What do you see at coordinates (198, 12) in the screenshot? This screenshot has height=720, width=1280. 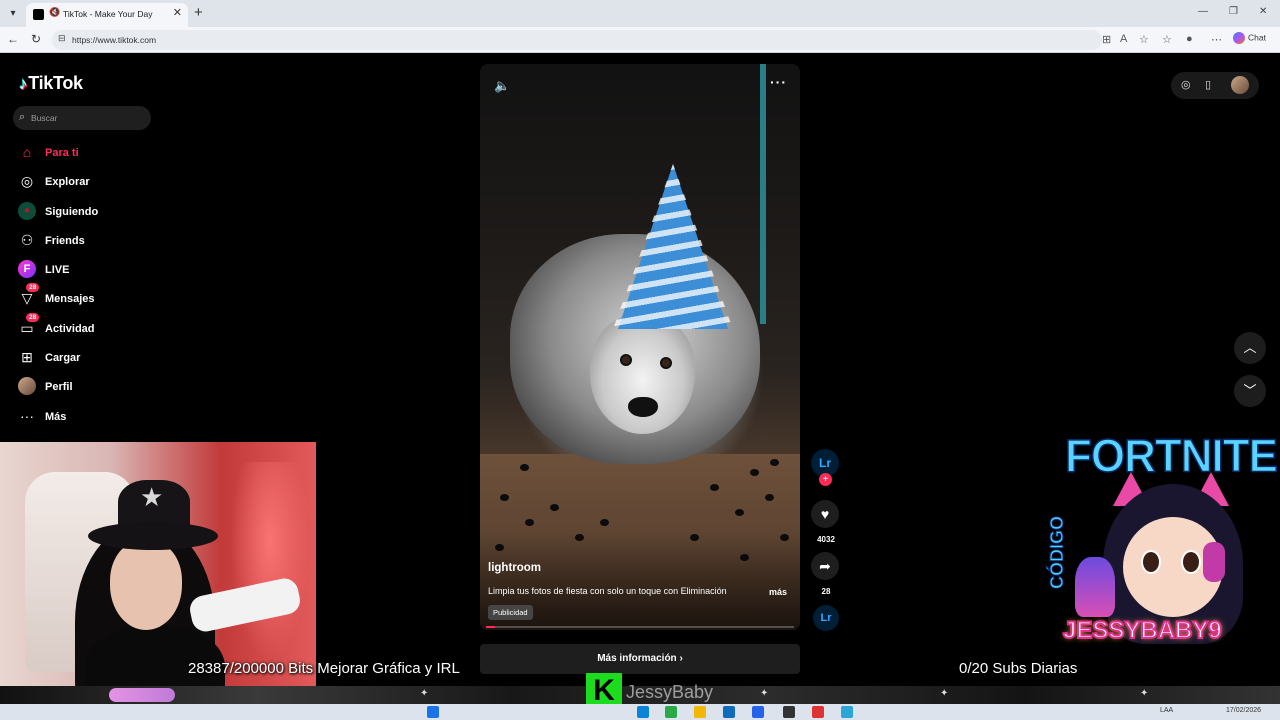 I see `new-tab-icon: +` at bounding box center [198, 12].